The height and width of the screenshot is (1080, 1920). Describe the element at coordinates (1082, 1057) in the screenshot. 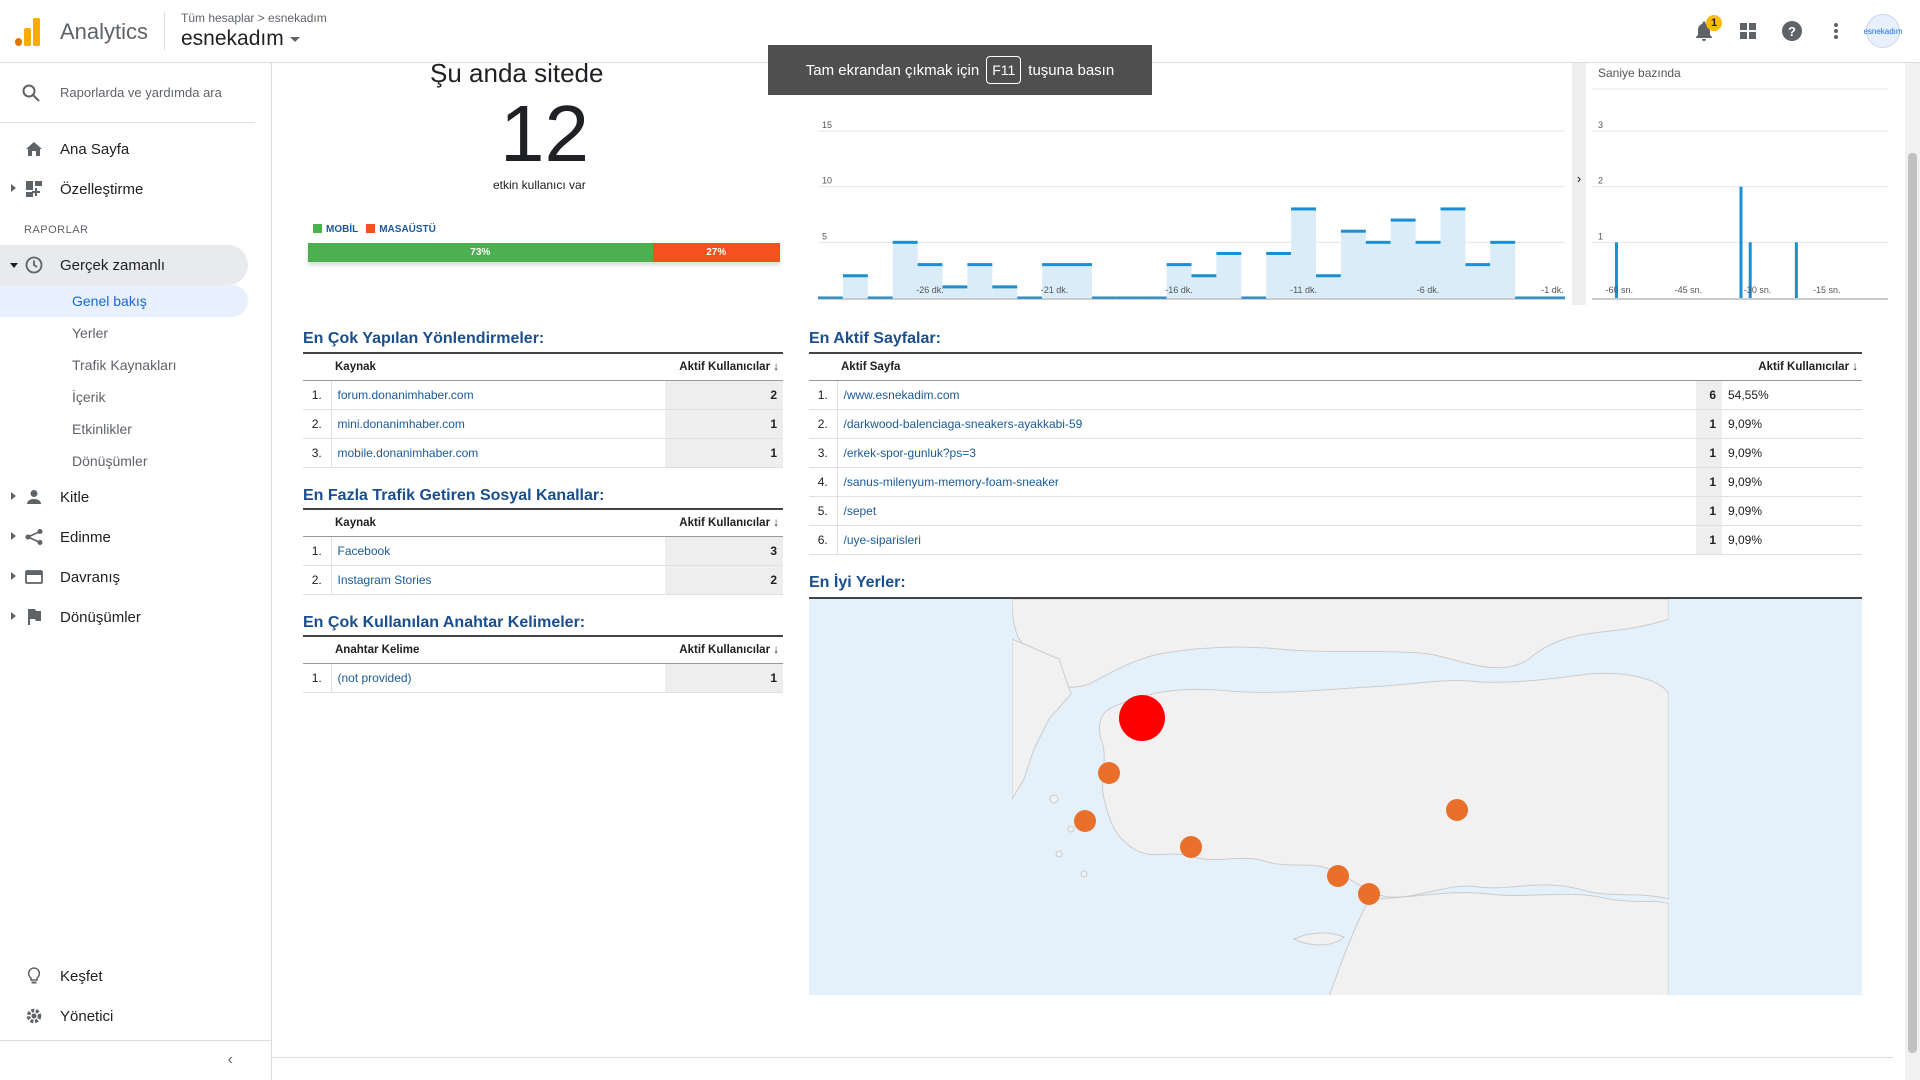

I see `main-bottom-divider` at that location.